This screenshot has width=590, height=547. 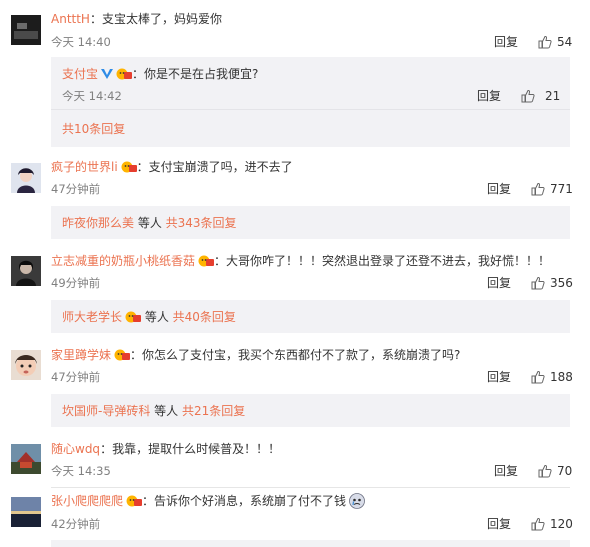 I want to click on reply-user: 师大老学长, so click(x=92, y=317).